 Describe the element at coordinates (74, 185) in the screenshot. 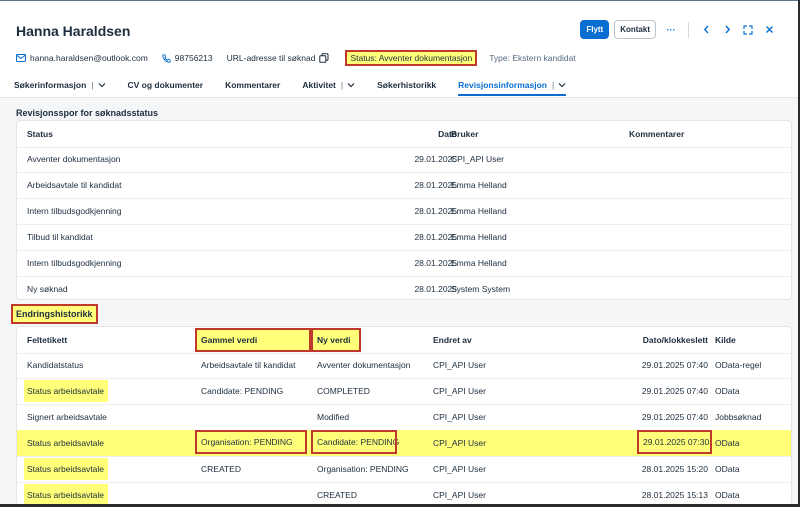

I see `status-cell: Arbeidsavtale til kandidat` at that location.